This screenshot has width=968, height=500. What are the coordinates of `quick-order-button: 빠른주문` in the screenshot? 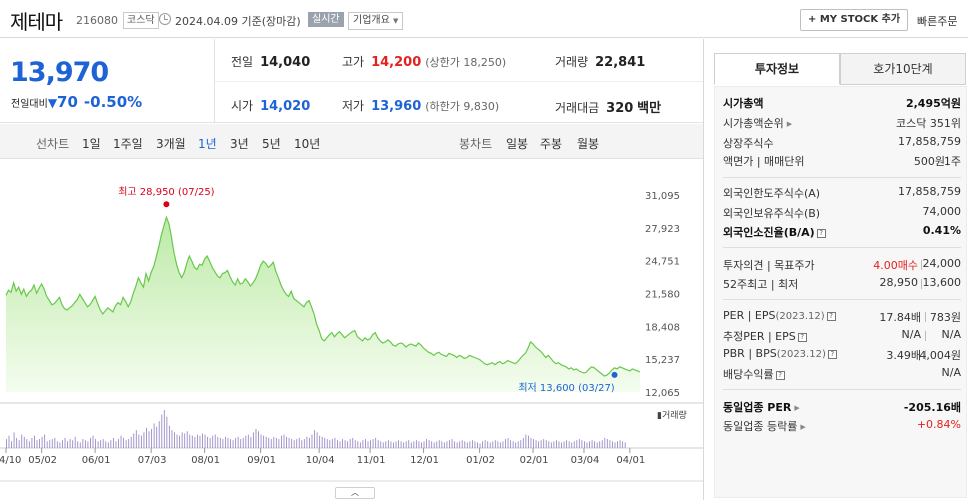 It's located at (937, 21).